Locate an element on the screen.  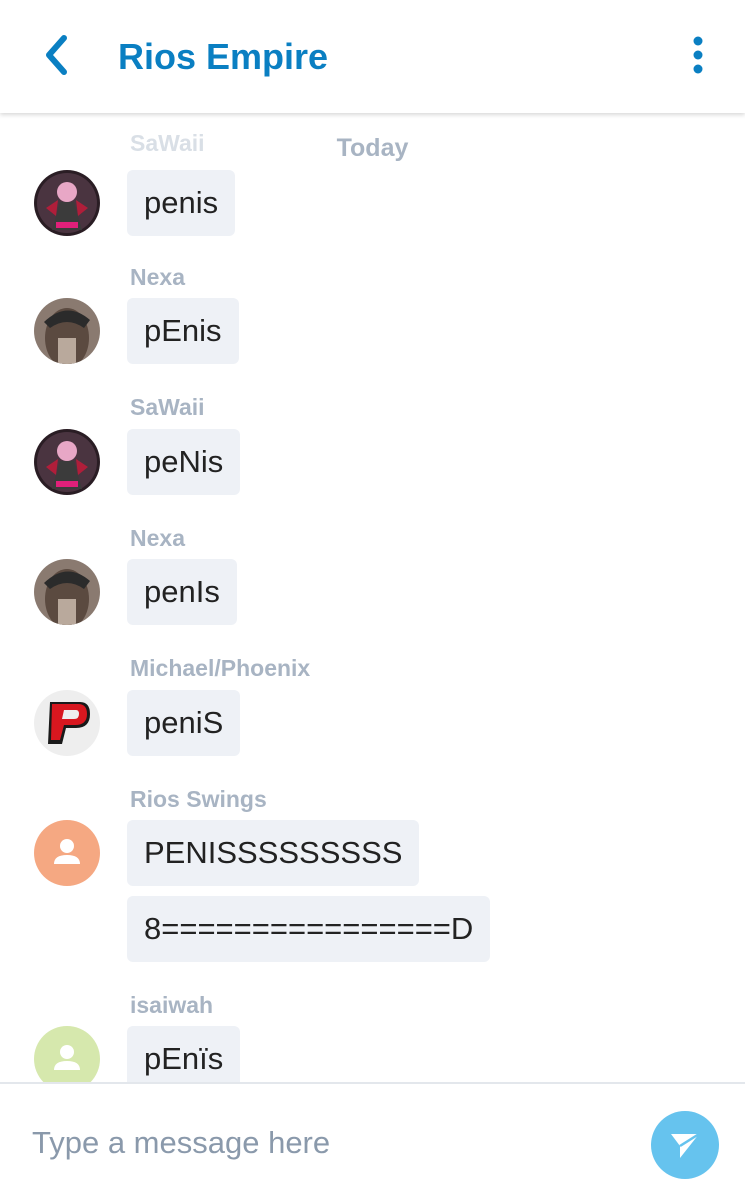
chevron-left-icon is located at coordinates (56, 55).